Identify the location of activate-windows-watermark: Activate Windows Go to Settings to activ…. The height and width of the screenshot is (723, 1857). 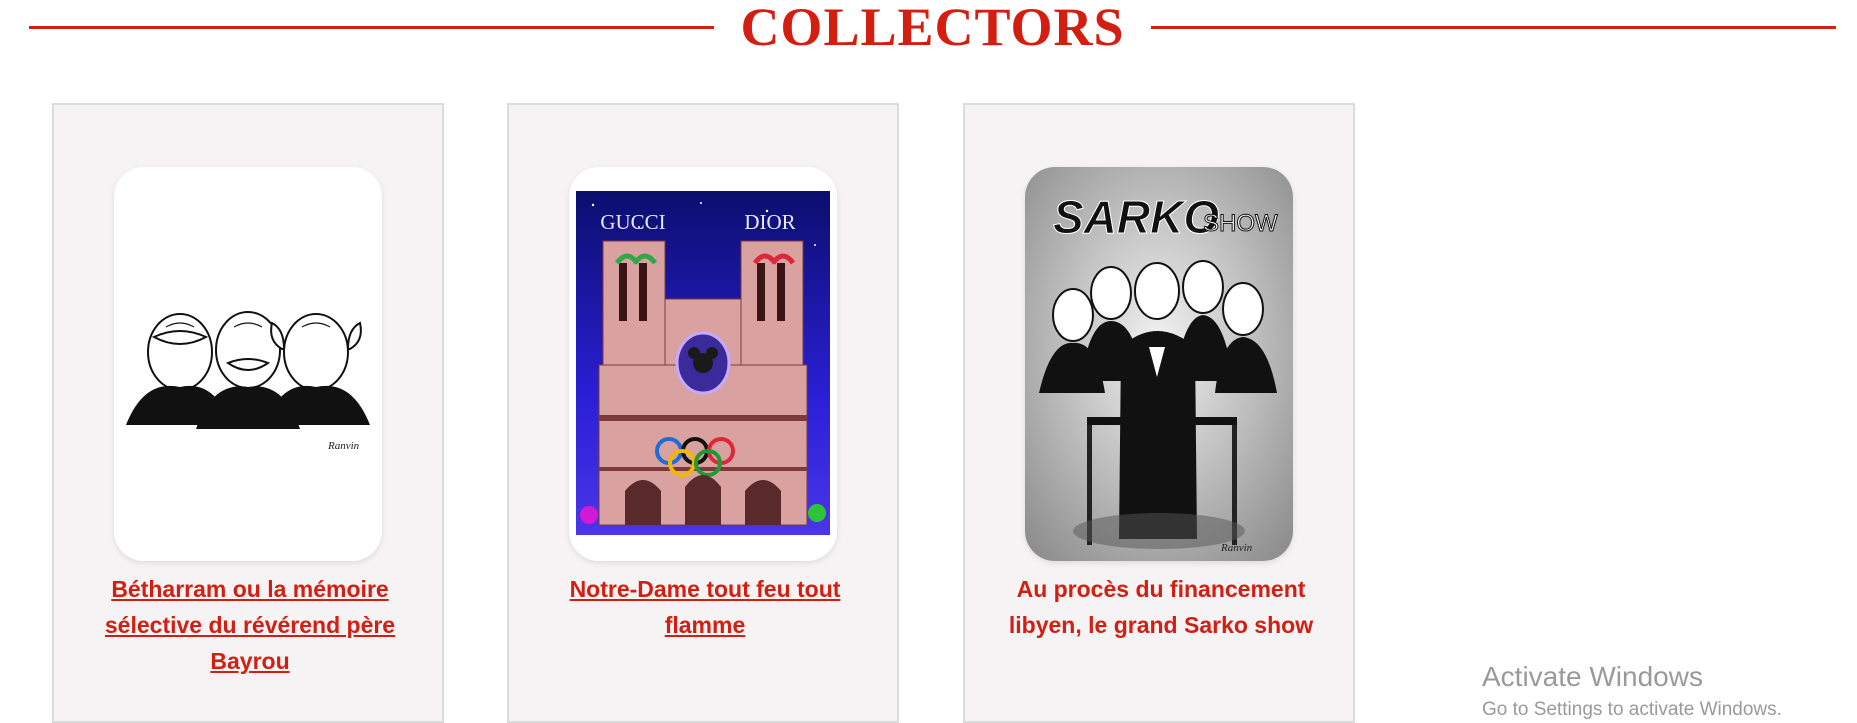
(1632, 691).